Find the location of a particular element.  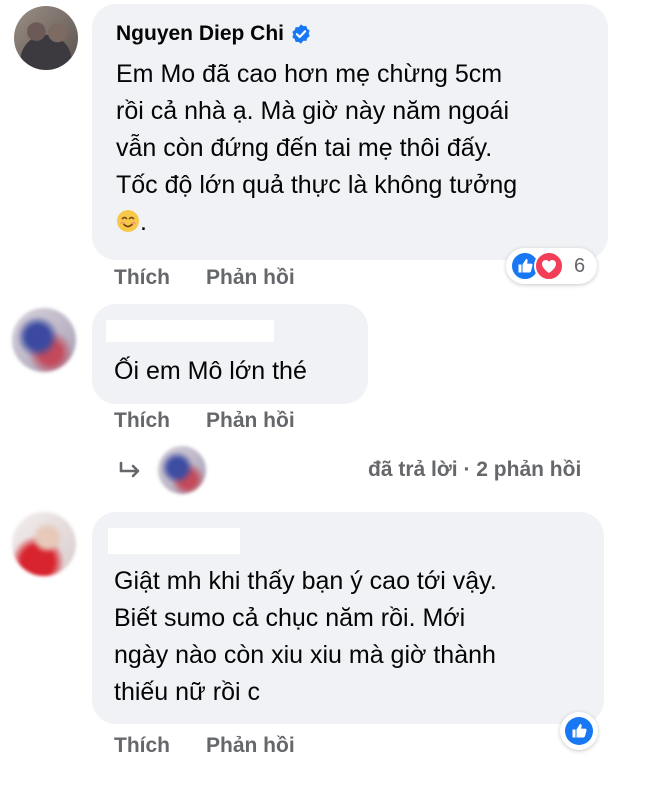

reply-arrow-icon is located at coordinates (129, 469).